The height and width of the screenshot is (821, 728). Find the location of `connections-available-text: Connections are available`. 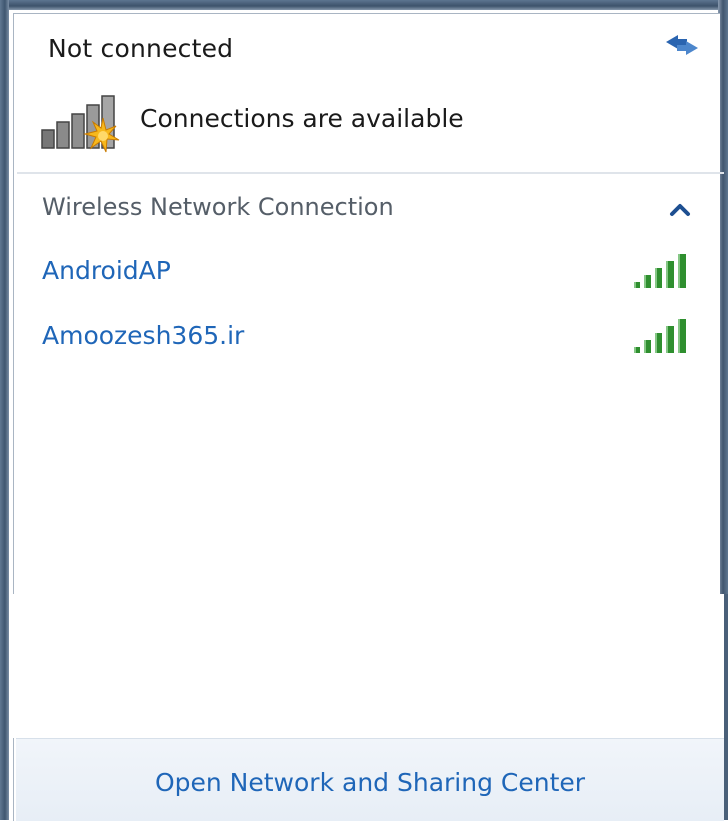

connections-available-text: Connections are available is located at coordinates (302, 118).